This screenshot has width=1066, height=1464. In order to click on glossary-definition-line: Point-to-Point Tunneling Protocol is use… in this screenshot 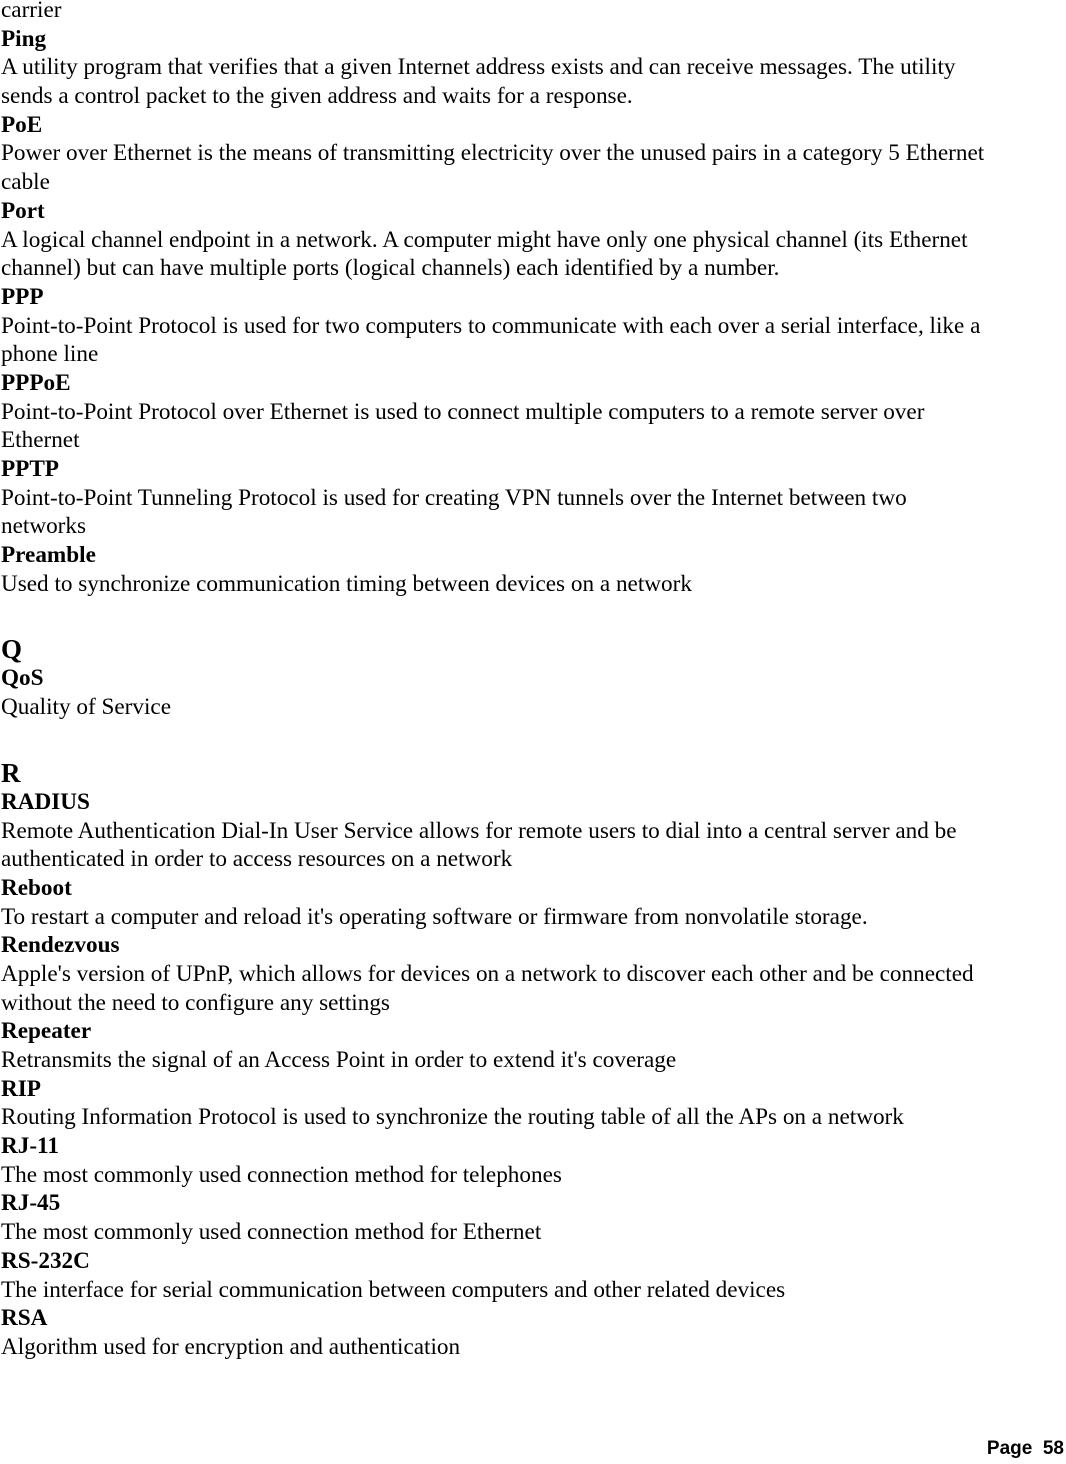, I will do `click(454, 497)`.